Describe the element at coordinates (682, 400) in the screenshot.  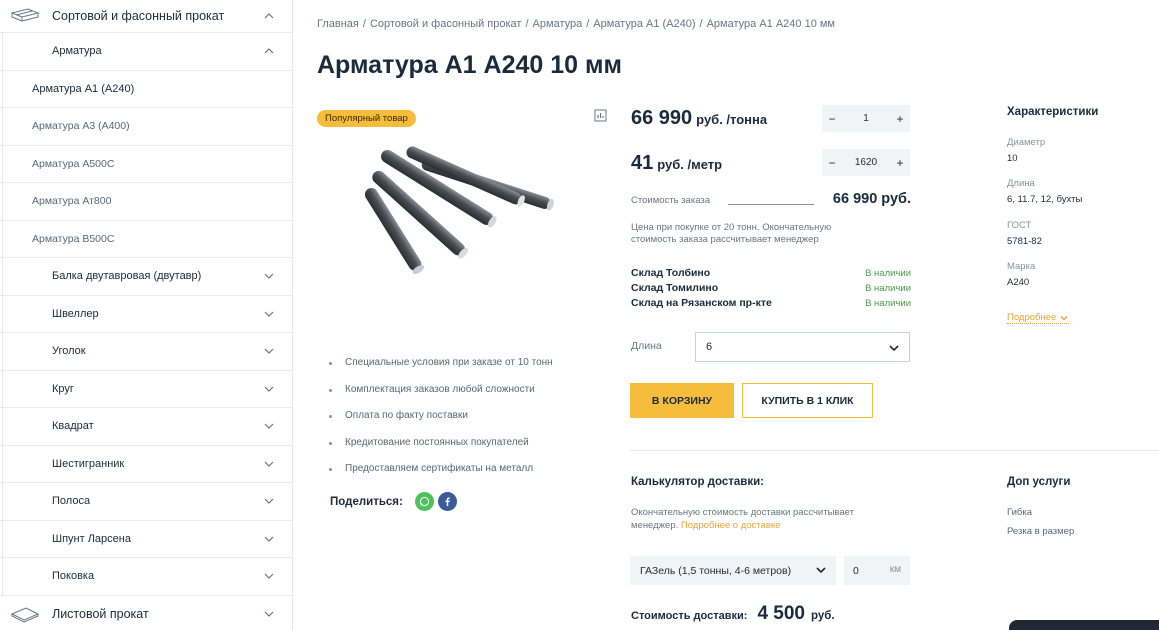
I see `add-to-cart-button: В КОРЗИНУ` at that location.